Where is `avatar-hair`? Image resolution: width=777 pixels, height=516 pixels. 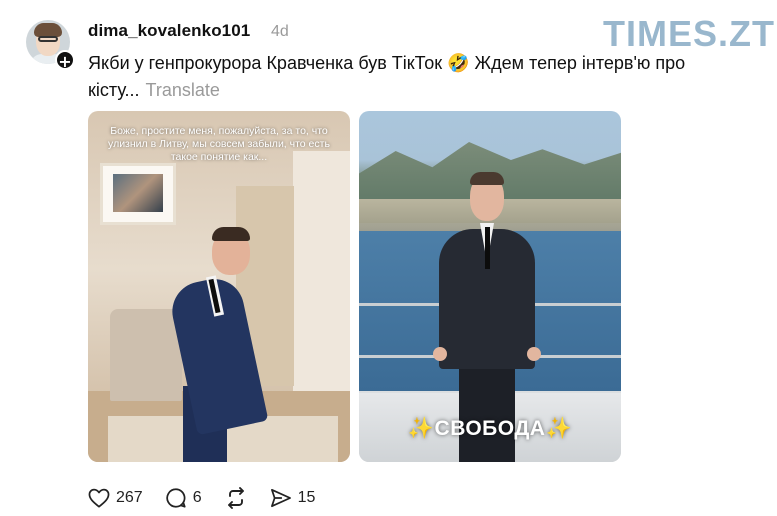 avatar-hair is located at coordinates (48, 30).